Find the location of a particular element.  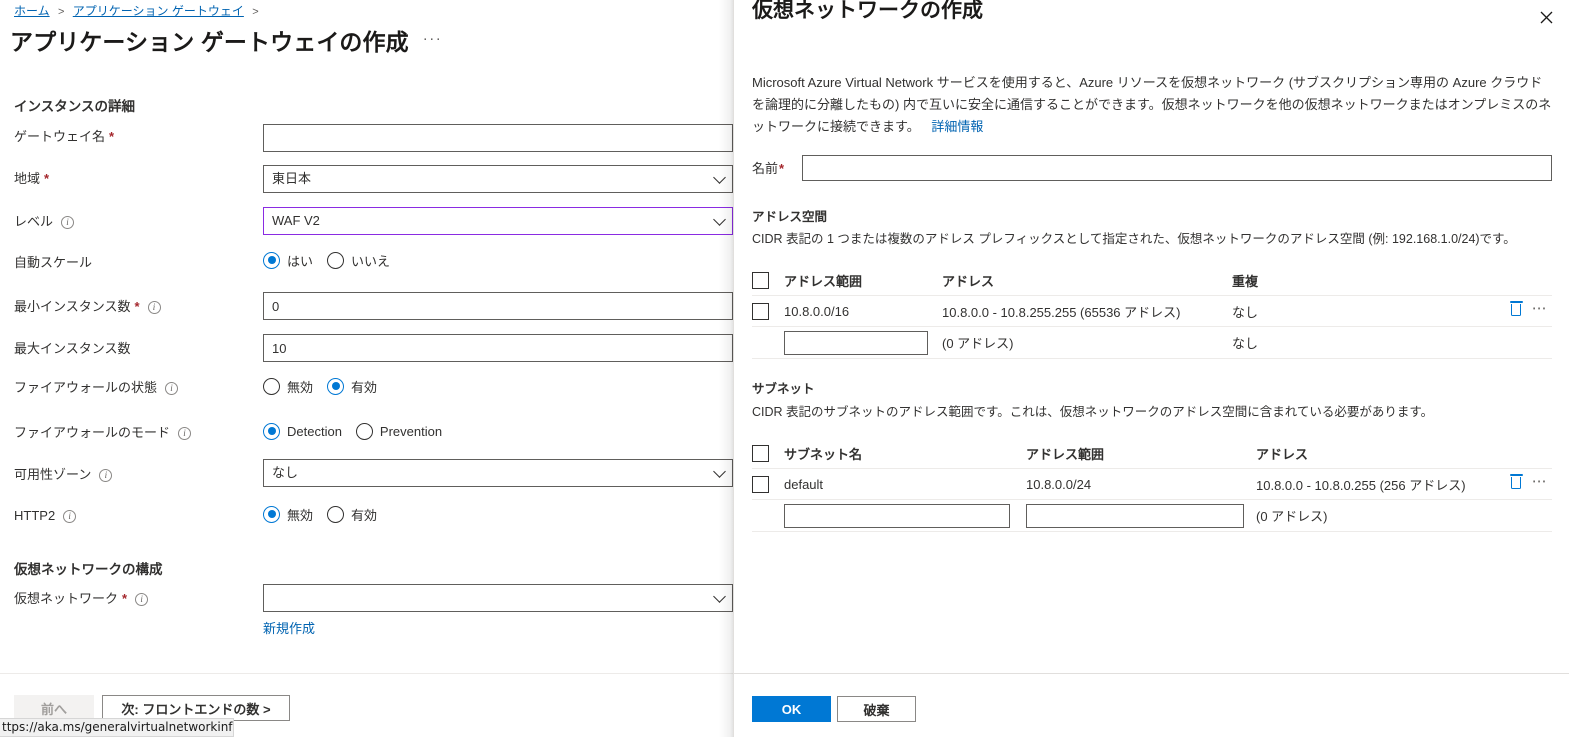

address-space-table-header: アドレス範囲 アドレス 重複 is located at coordinates (1152, 281).